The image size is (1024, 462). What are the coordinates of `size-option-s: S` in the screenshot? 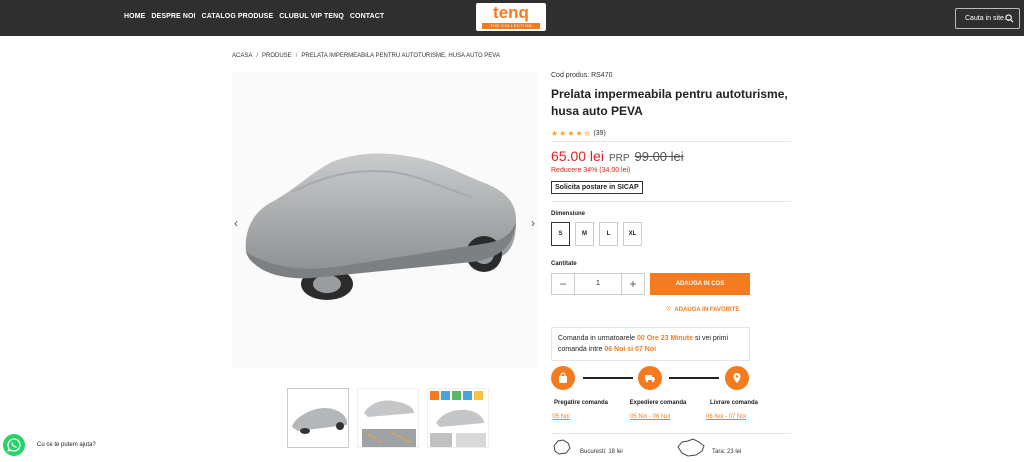 It's located at (560, 234).